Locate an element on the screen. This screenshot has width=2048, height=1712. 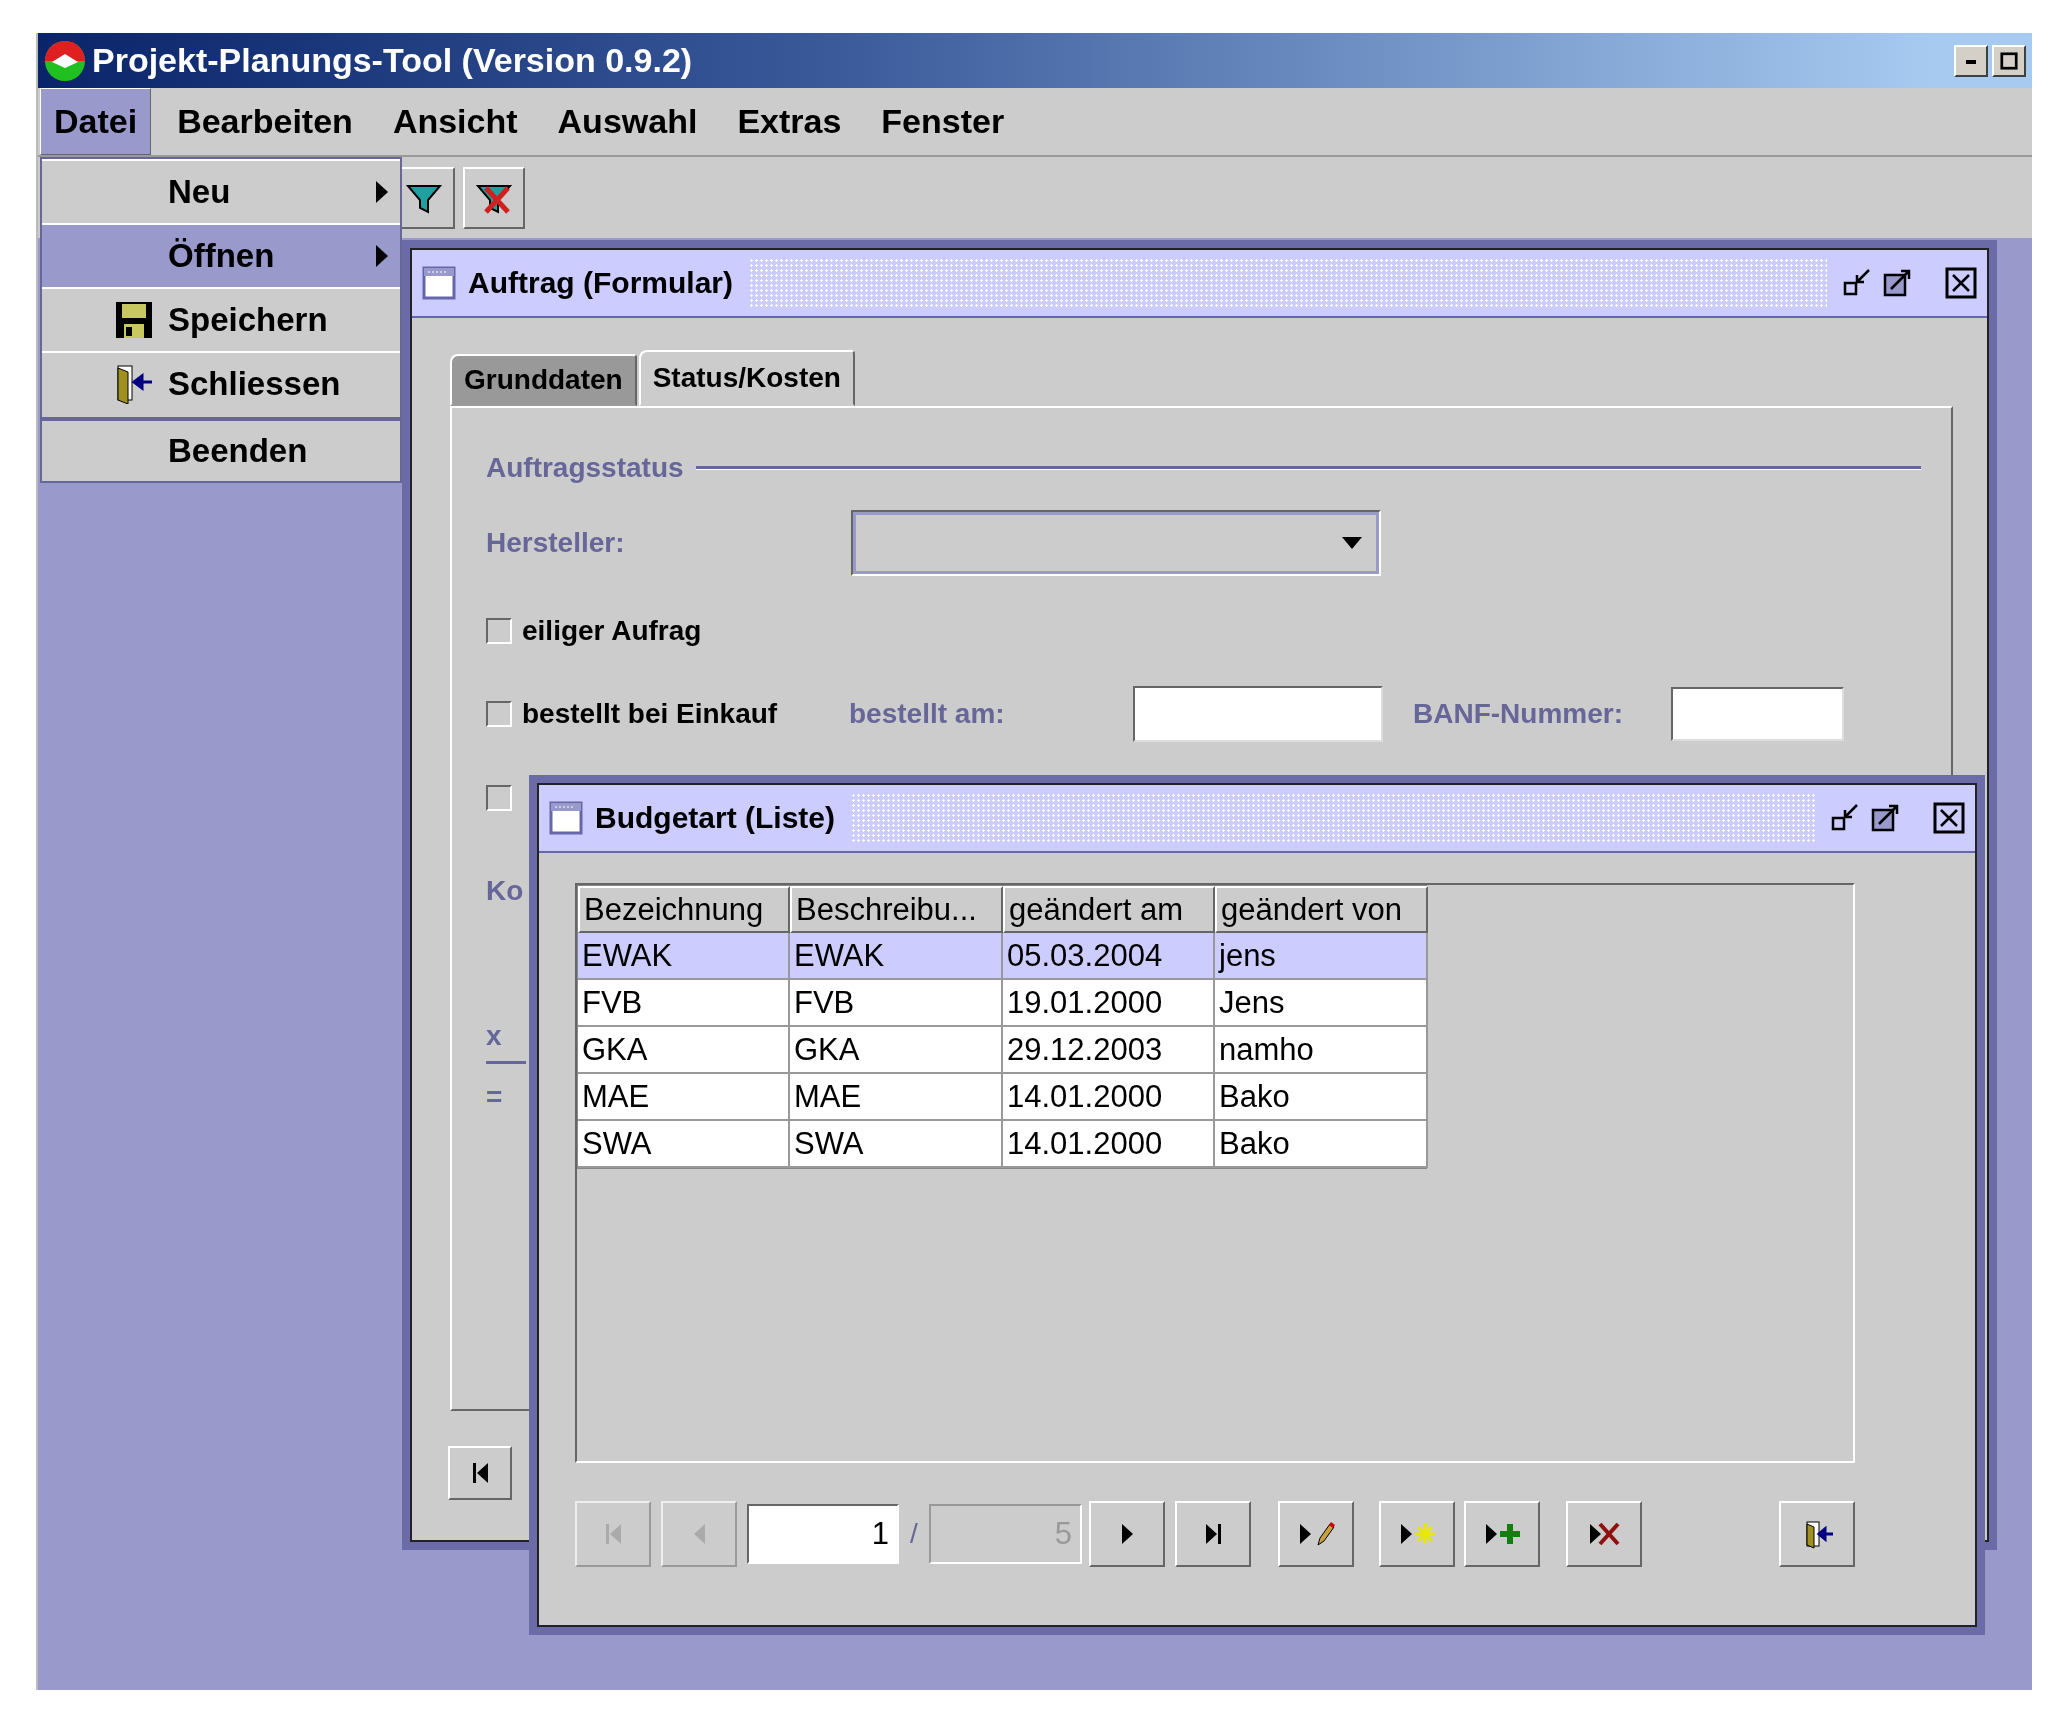
field-label: Ko is located at coordinates (505, 891).